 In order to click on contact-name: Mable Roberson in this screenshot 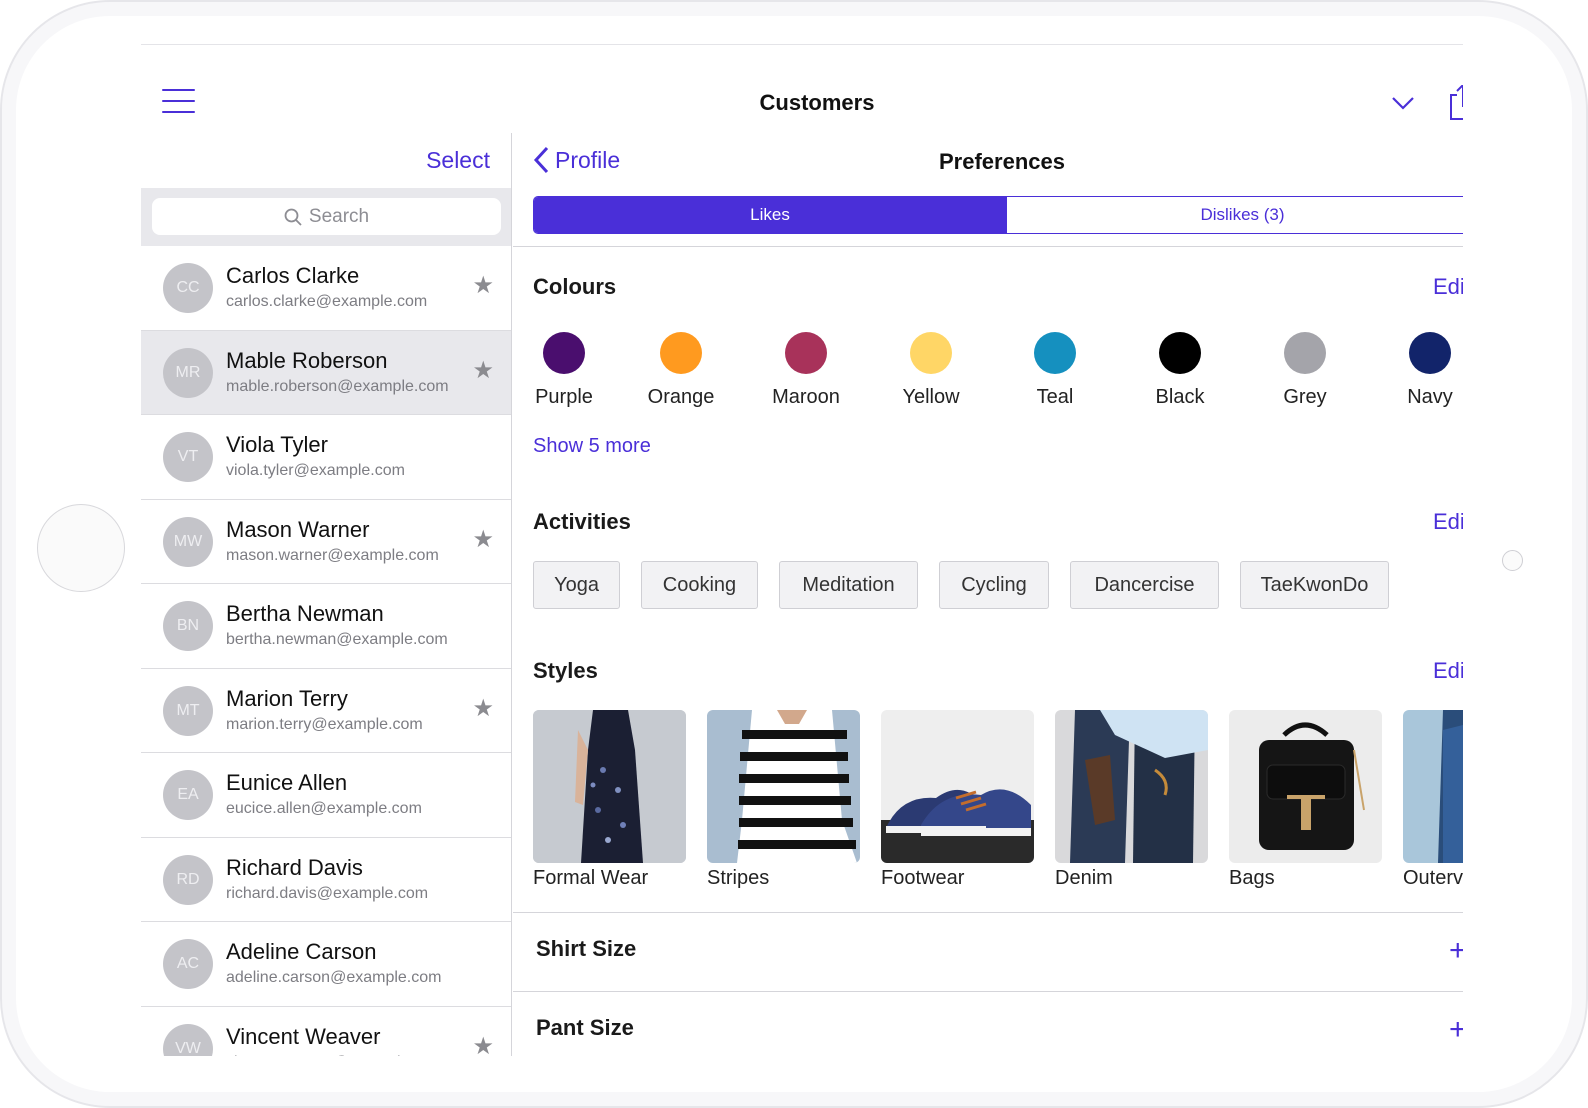, I will do `click(307, 360)`.